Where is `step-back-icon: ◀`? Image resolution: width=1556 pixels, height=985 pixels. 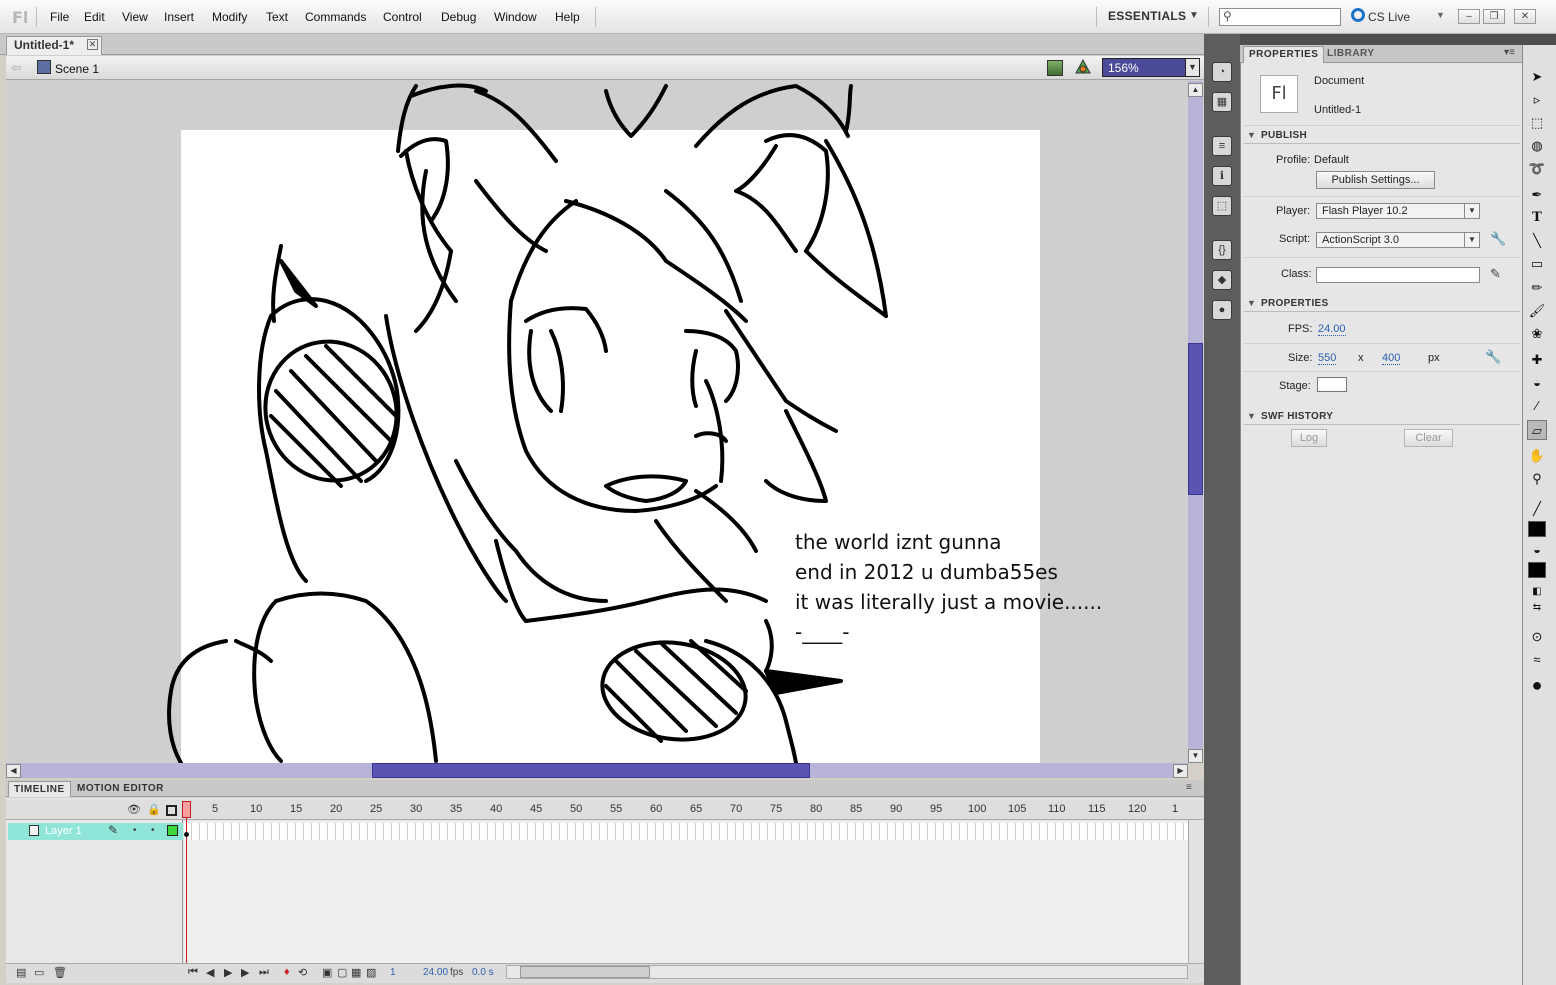 step-back-icon: ◀ is located at coordinates (210, 972).